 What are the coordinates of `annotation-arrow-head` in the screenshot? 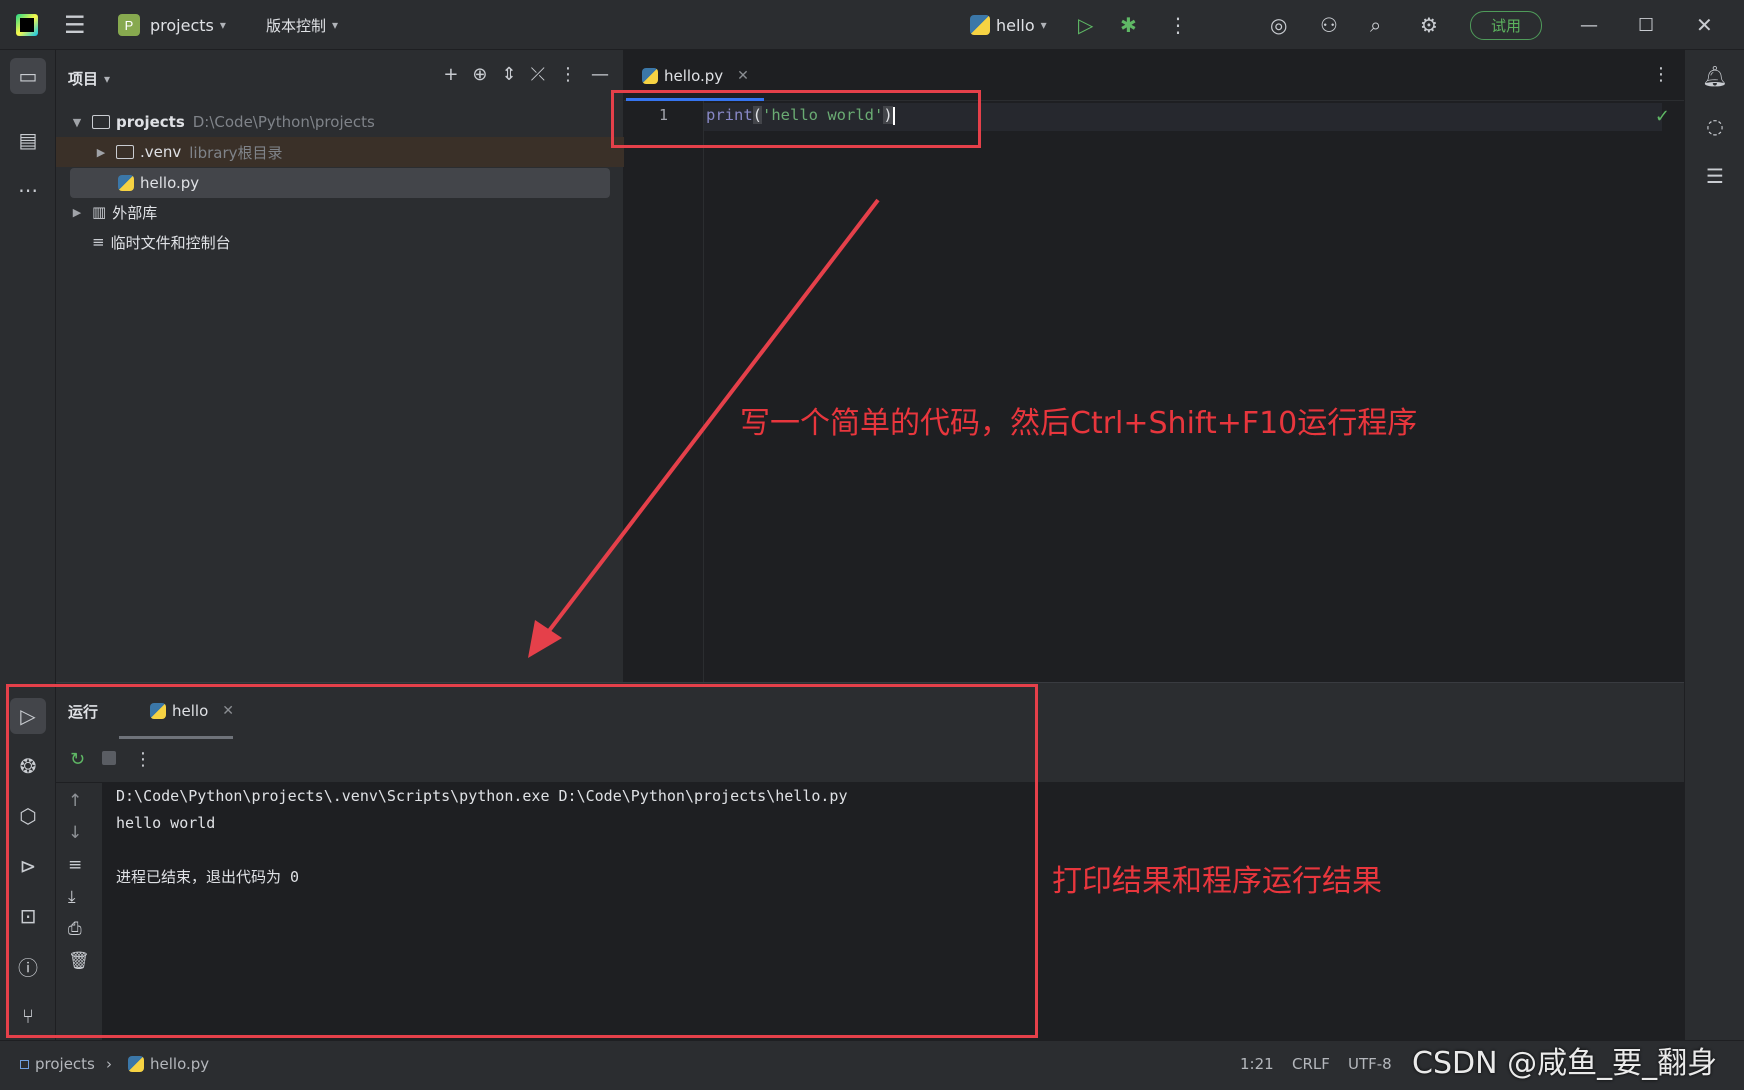 It's located at (545, 639).